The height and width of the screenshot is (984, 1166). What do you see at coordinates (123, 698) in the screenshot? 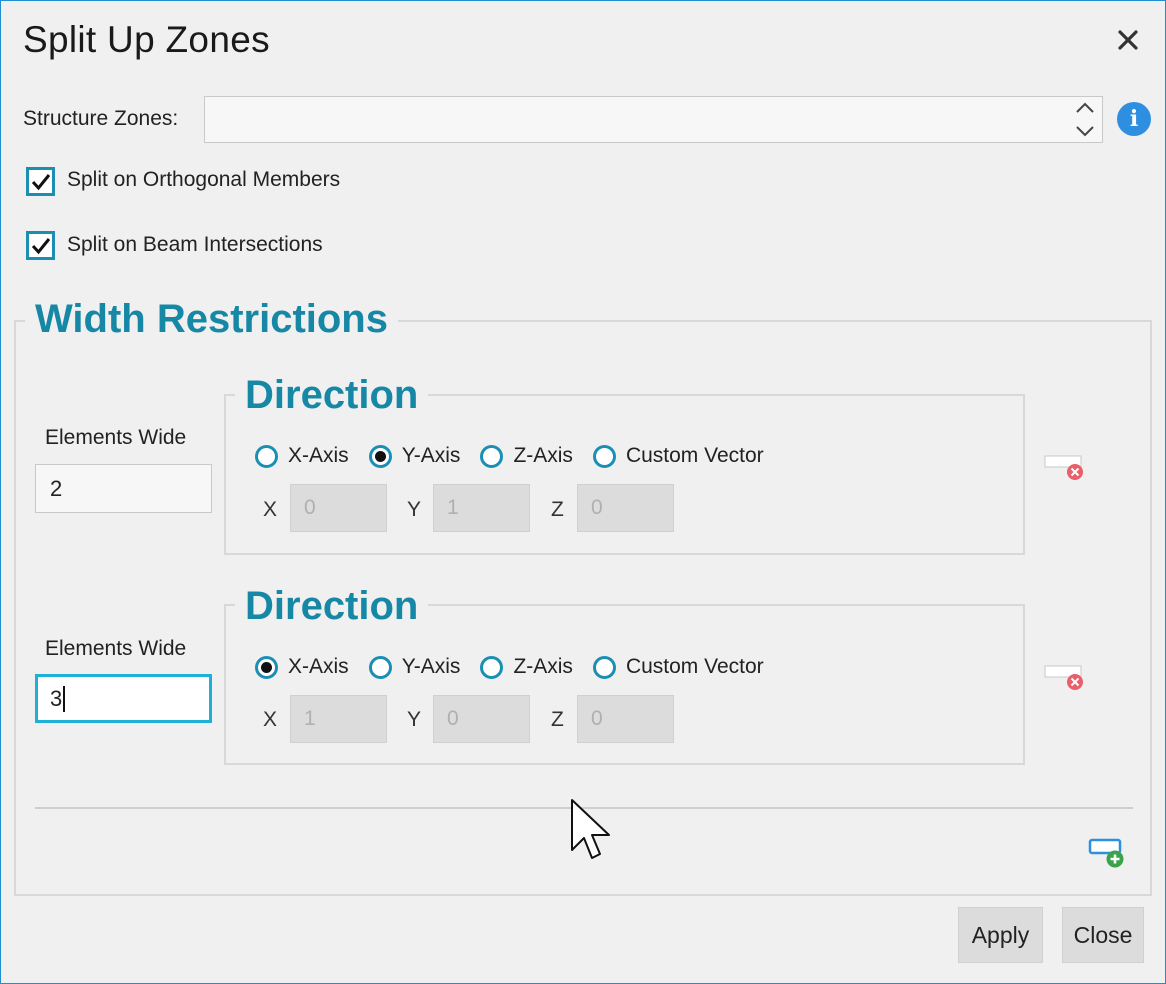
I see `elements-wide-input: 3` at bounding box center [123, 698].